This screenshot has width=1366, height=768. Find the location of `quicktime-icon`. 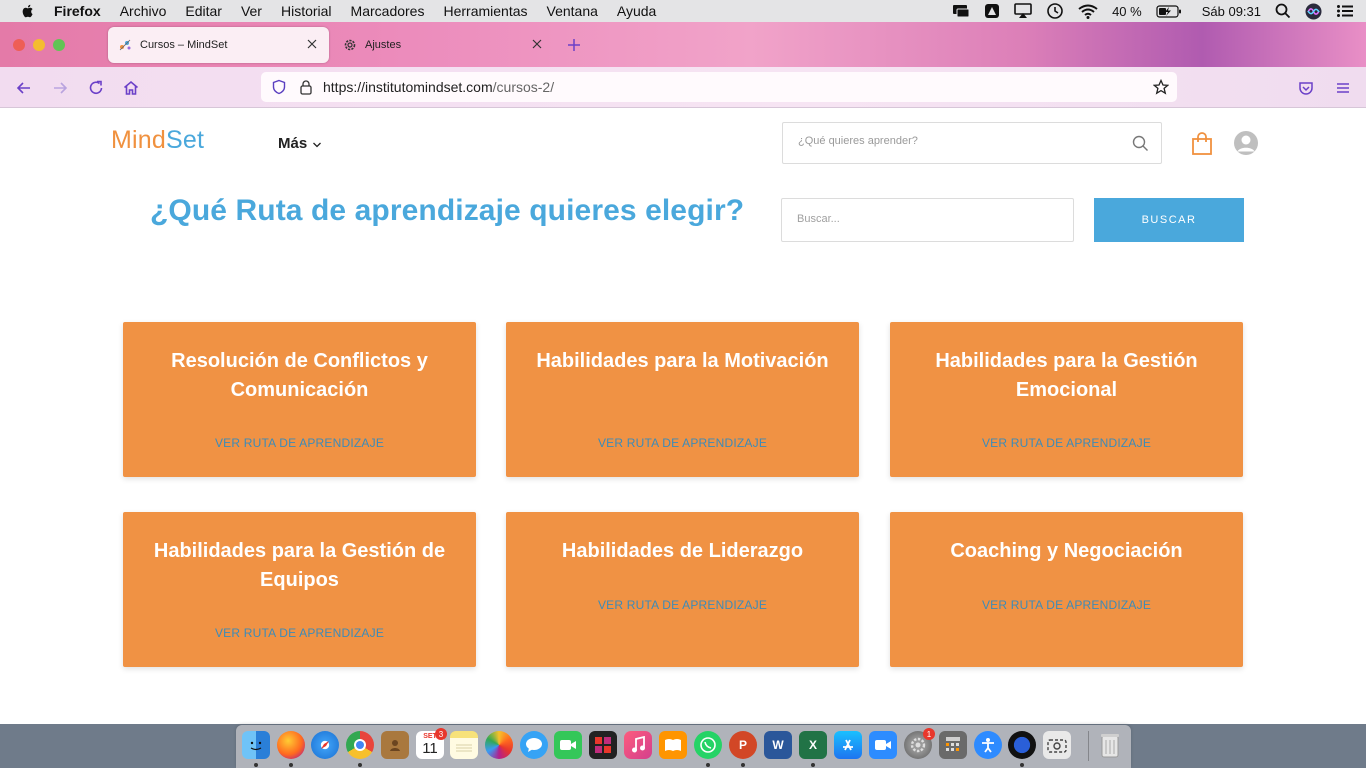

quicktime-icon is located at coordinates (1022, 745).